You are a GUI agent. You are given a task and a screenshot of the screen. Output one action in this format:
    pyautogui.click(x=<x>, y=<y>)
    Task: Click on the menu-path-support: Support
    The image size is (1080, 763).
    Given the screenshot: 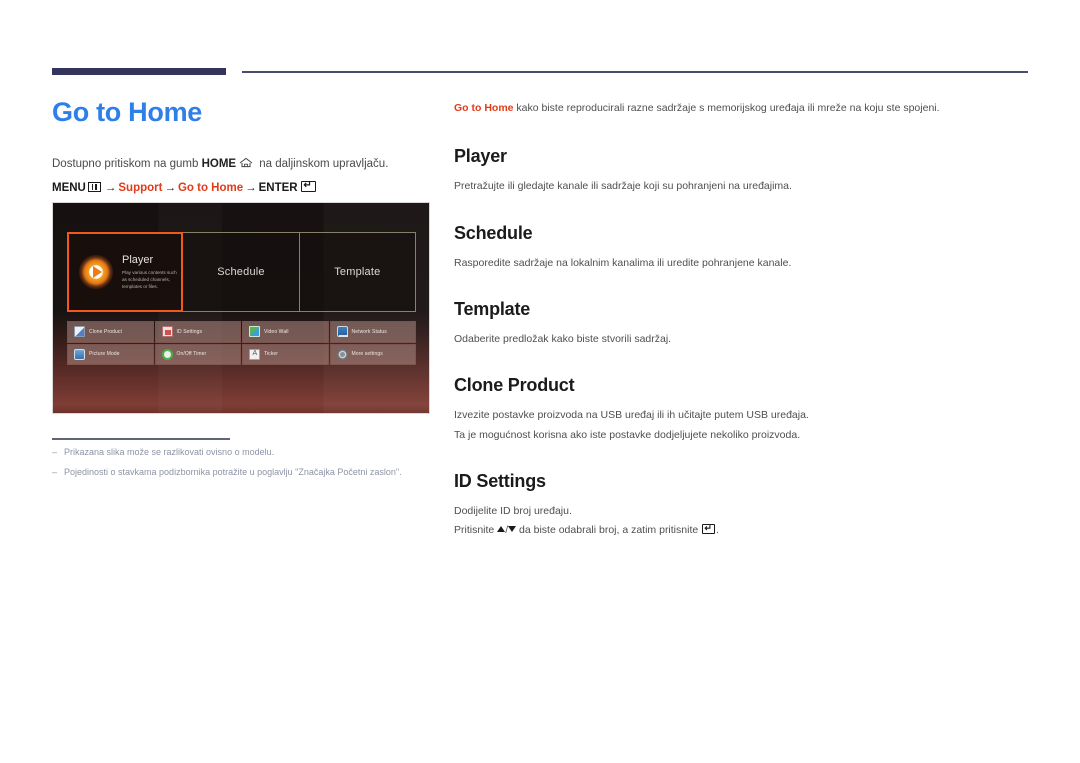 What is the action you would take?
    pyautogui.click(x=140, y=188)
    